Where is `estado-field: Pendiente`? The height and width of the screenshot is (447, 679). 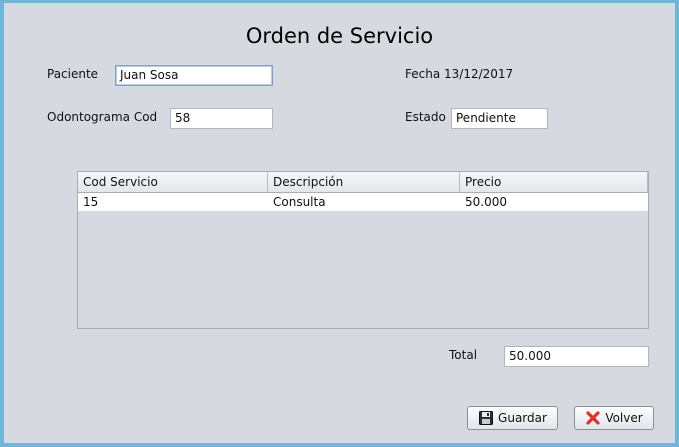 estado-field: Pendiente is located at coordinates (499, 118).